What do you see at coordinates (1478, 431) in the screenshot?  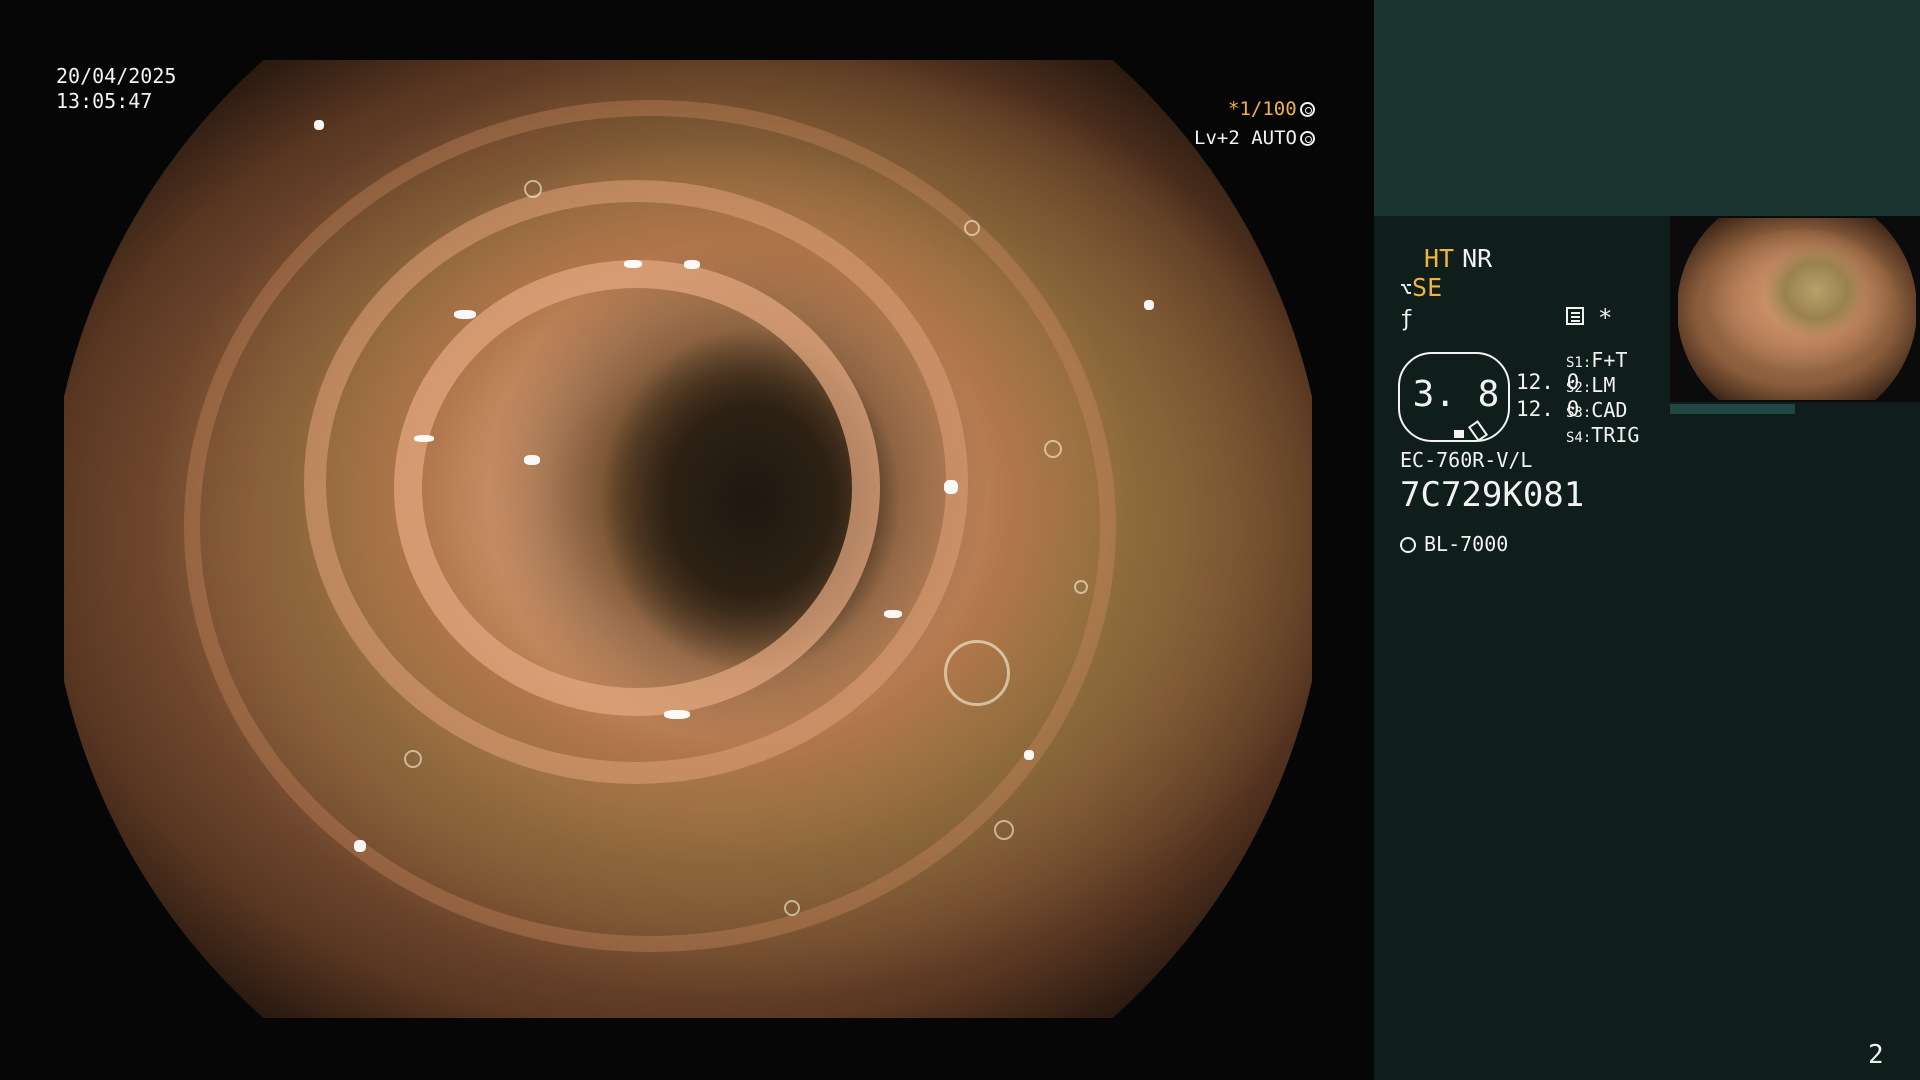 I see `gauge-flag-icon` at bounding box center [1478, 431].